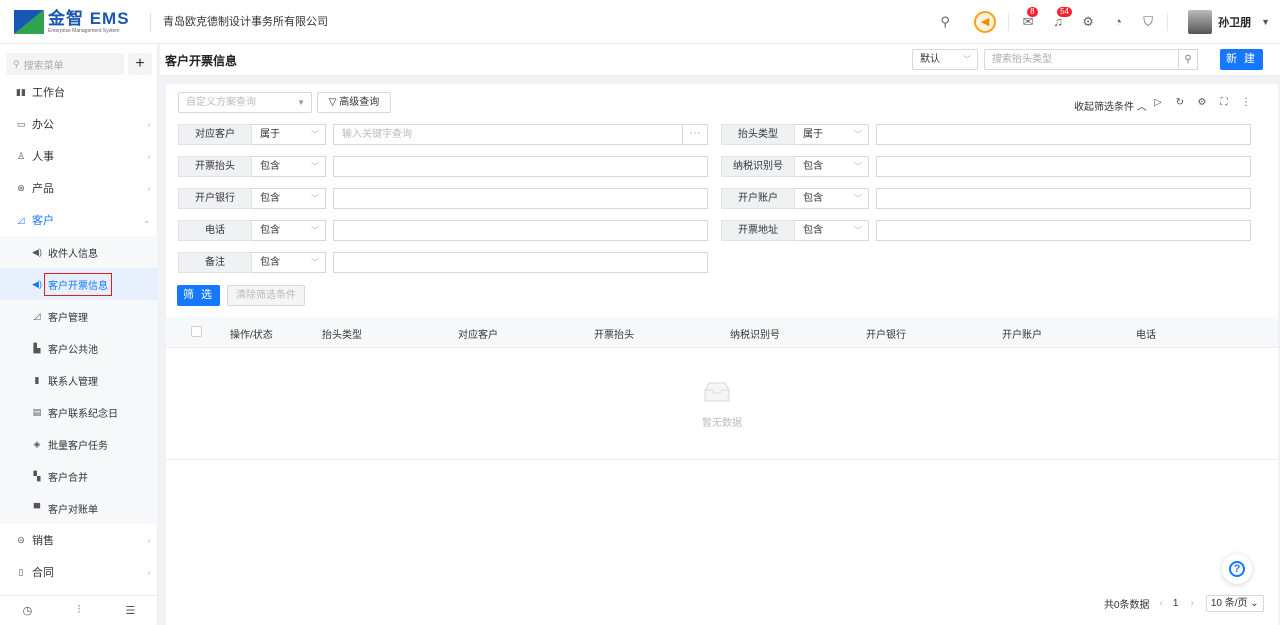 This screenshot has height=625, width=1280. I want to click on filter-label: 开票抬头, so click(215, 166).